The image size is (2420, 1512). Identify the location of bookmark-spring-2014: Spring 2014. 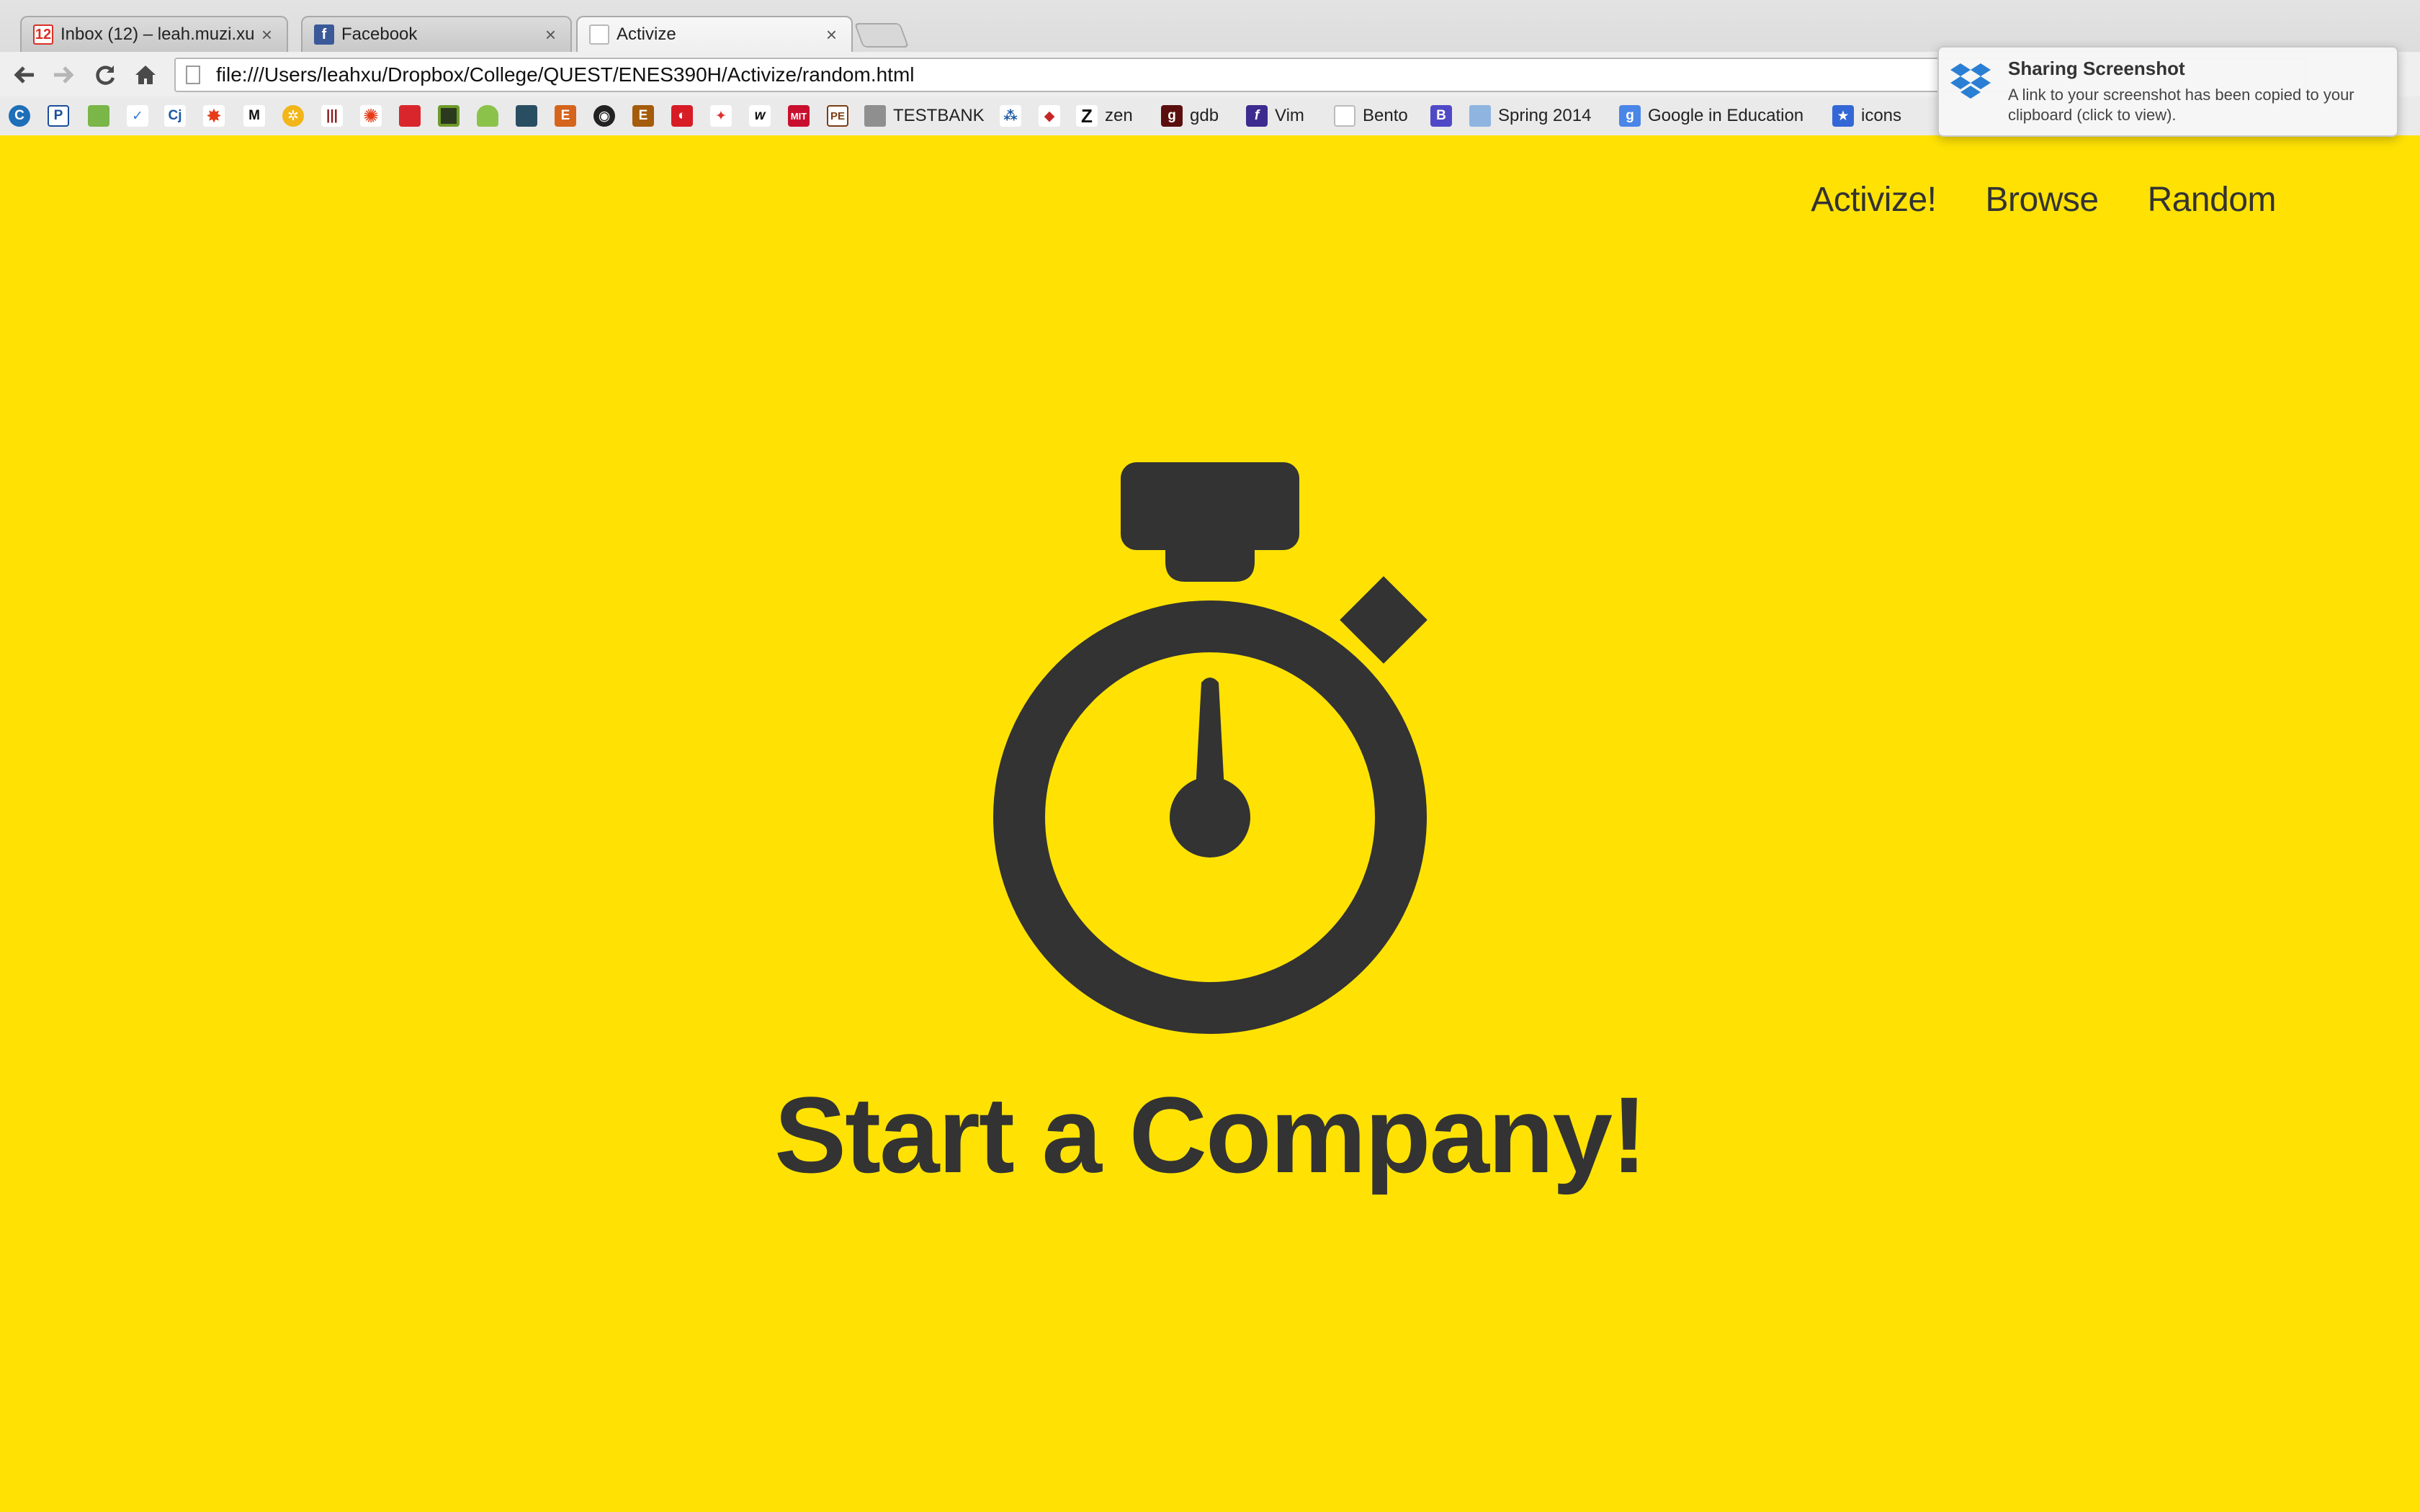
(1530, 116).